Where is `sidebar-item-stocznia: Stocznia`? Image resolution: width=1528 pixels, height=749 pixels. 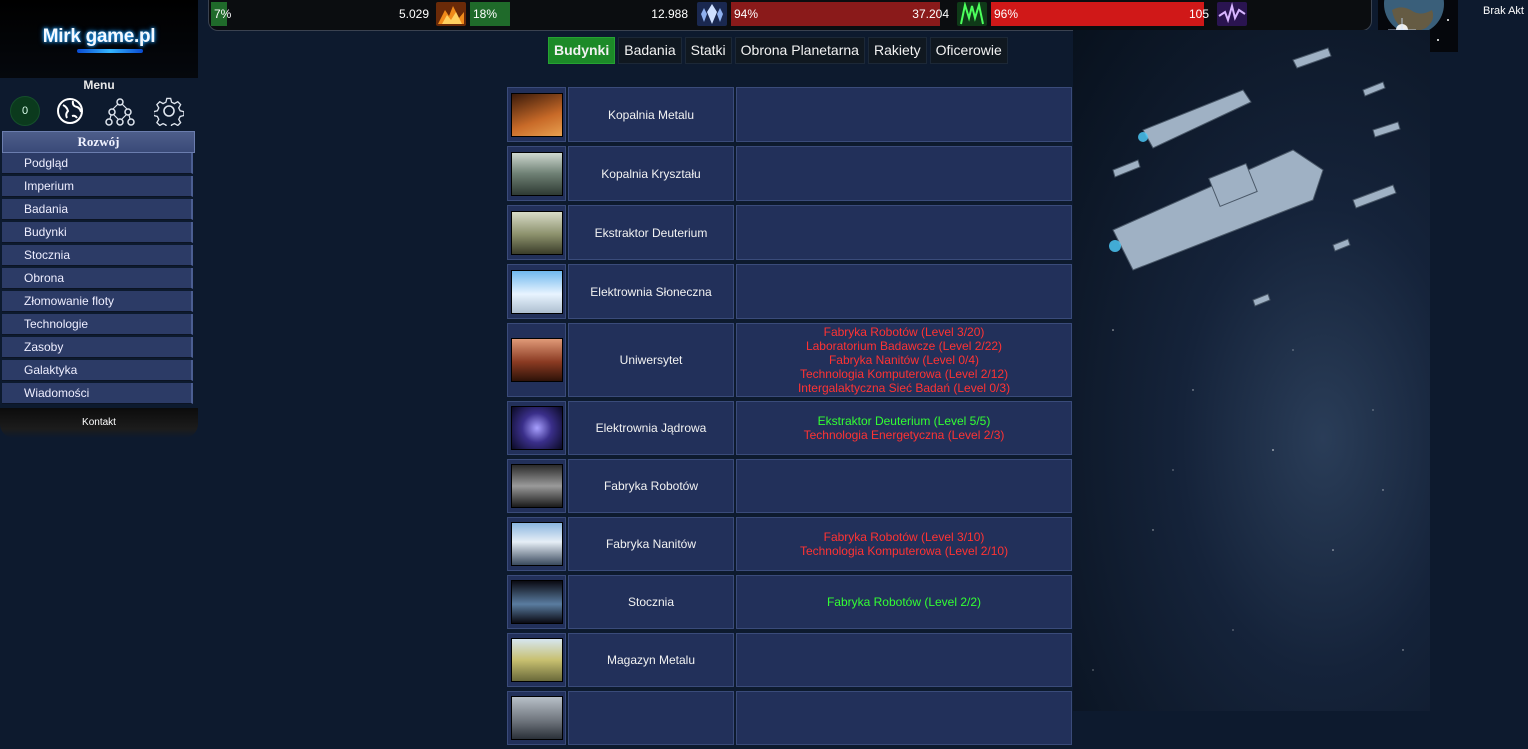
sidebar-item-stocznia: Stocznia is located at coordinates (97, 255).